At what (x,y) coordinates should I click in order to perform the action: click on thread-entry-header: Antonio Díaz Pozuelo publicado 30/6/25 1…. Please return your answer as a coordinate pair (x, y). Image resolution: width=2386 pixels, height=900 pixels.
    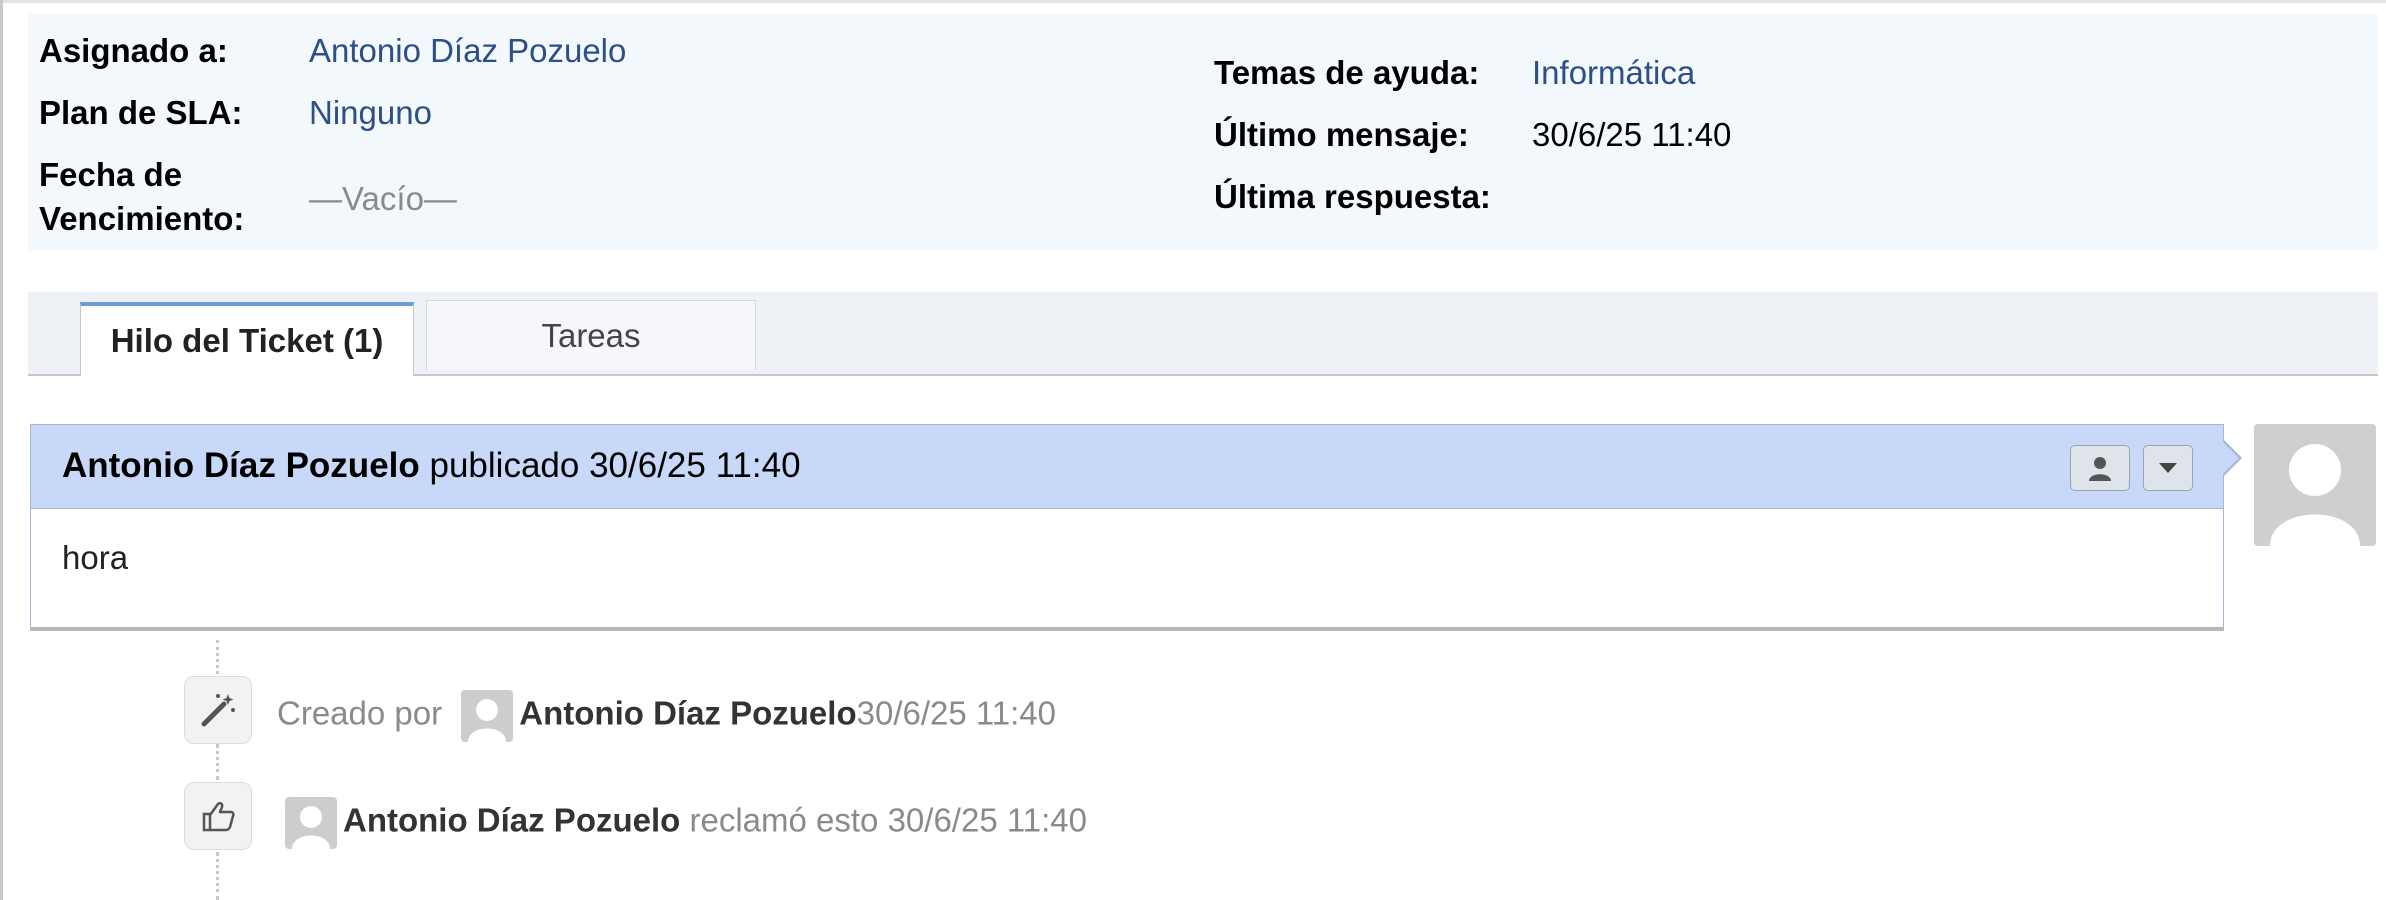
    Looking at the image, I should click on (1127, 467).